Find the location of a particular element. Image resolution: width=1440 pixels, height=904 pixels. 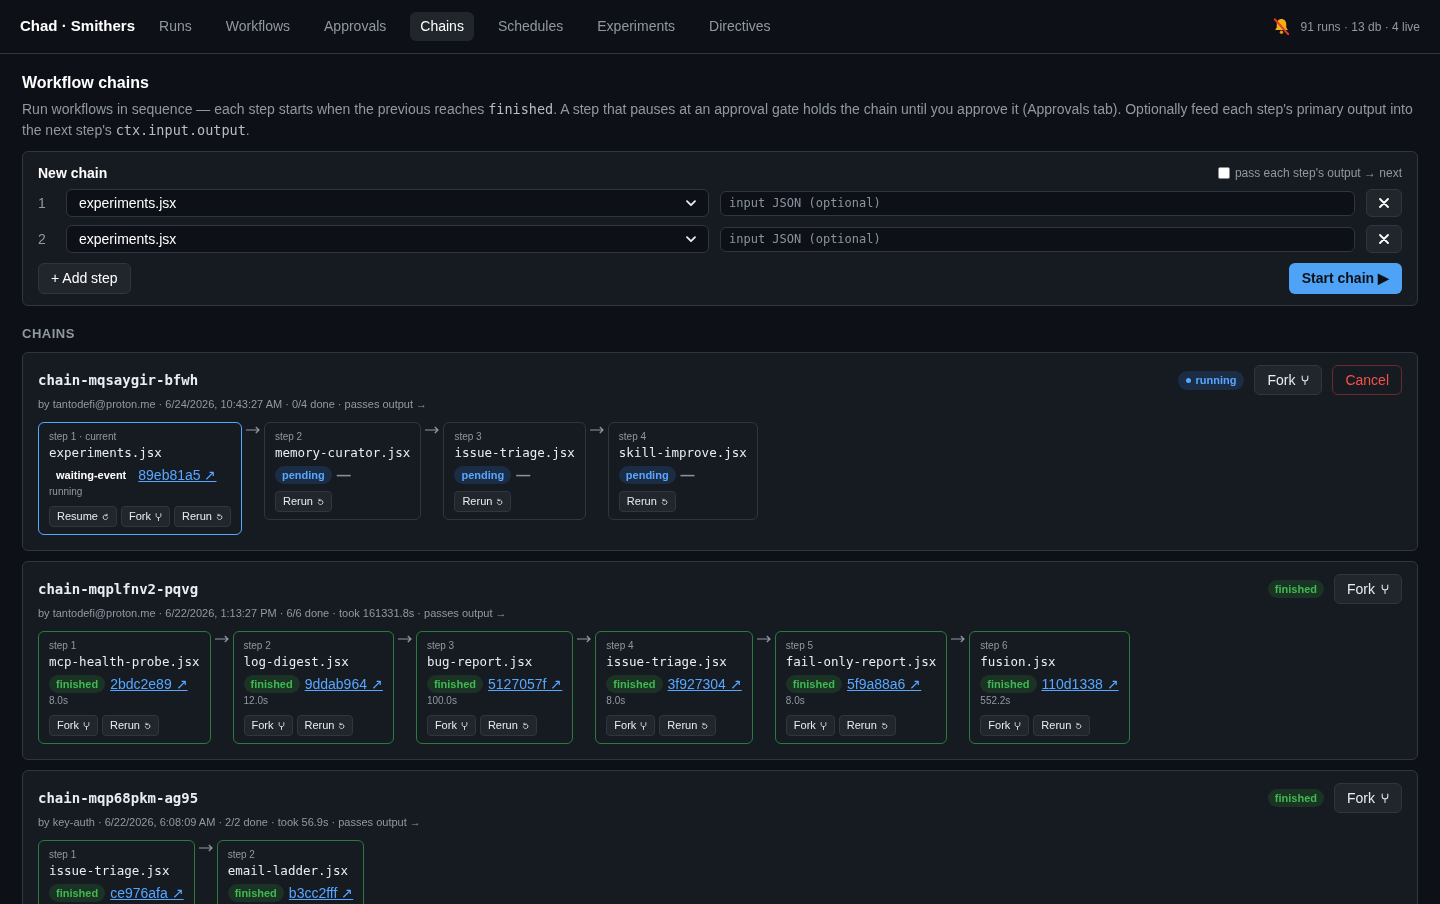

chain-name: chain-mqsaygir-bfwh is located at coordinates (118, 380).